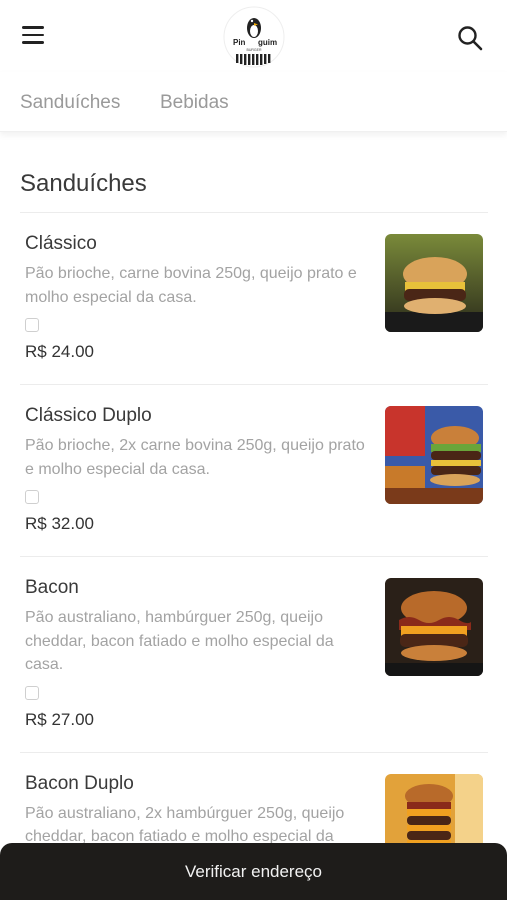 This screenshot has height=900, width=507. Describe the element at coordinates (194, 103) in the screenshot. I see `tab-bebidas: Bebidas` at that location.